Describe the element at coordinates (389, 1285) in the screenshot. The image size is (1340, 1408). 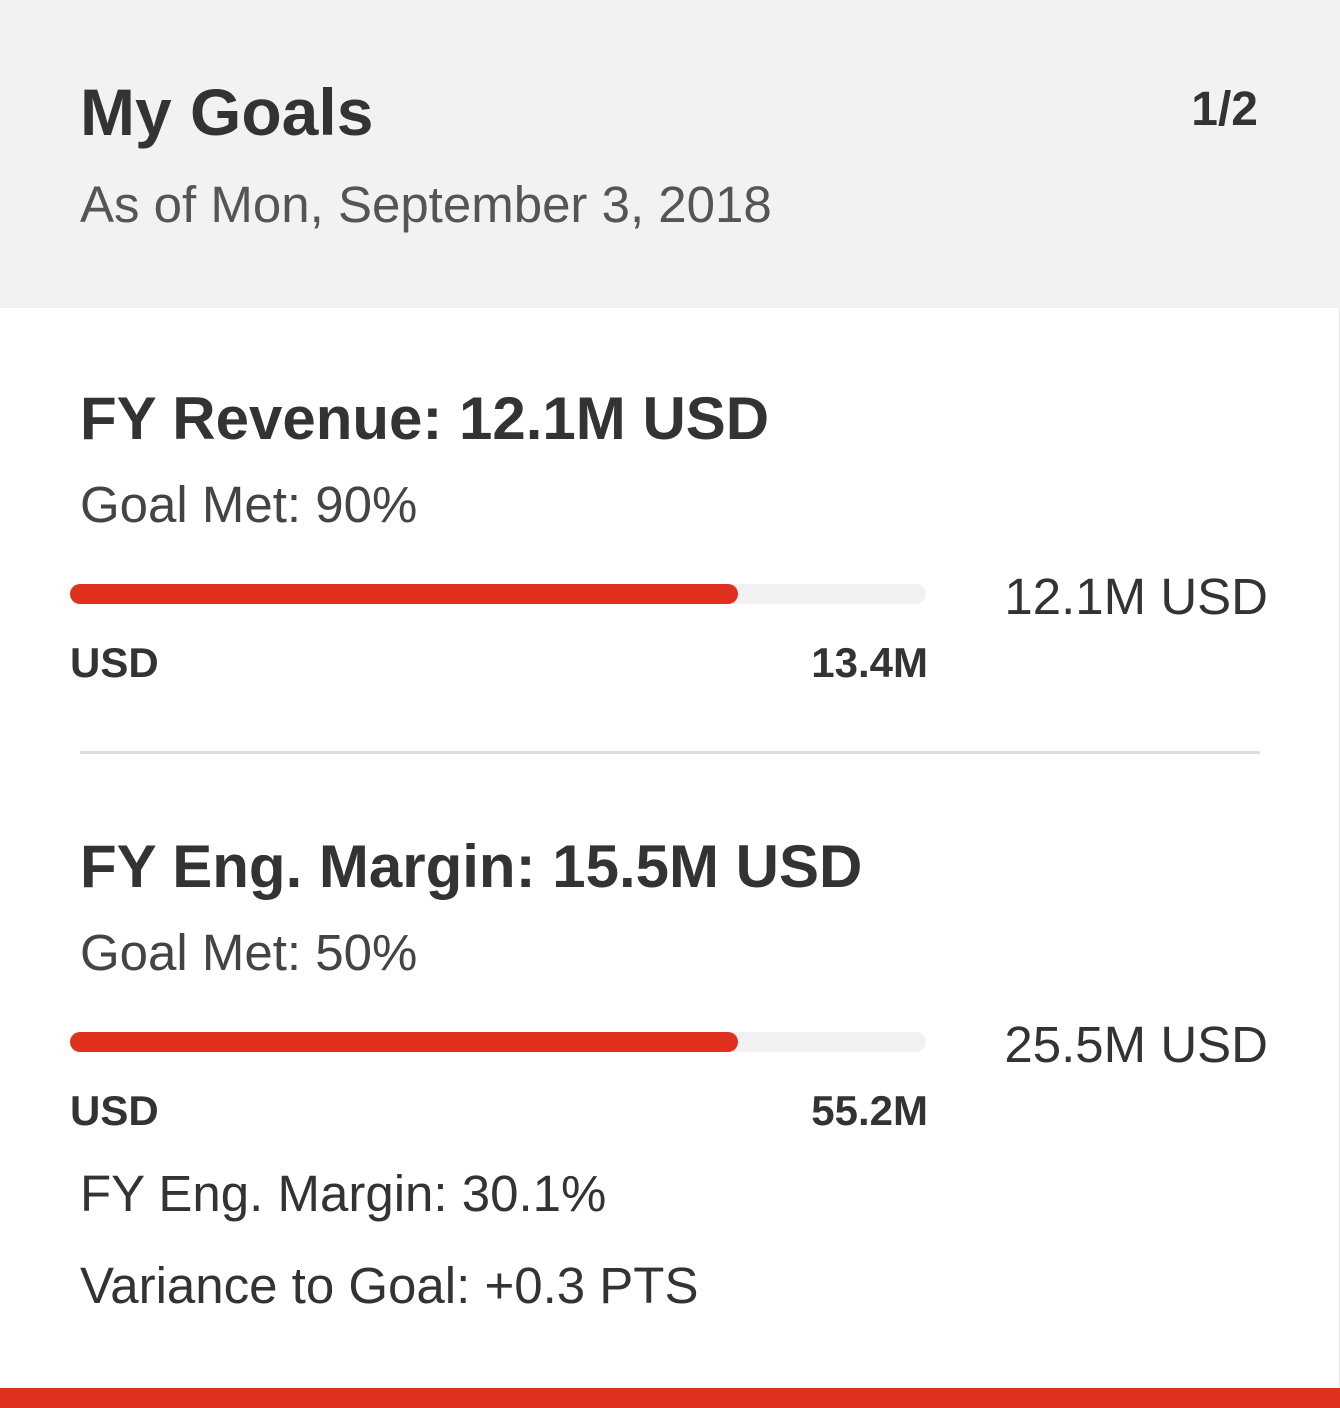
I see `variance-to-goal: Variance to Goal: +0.3 PTS` at that location.